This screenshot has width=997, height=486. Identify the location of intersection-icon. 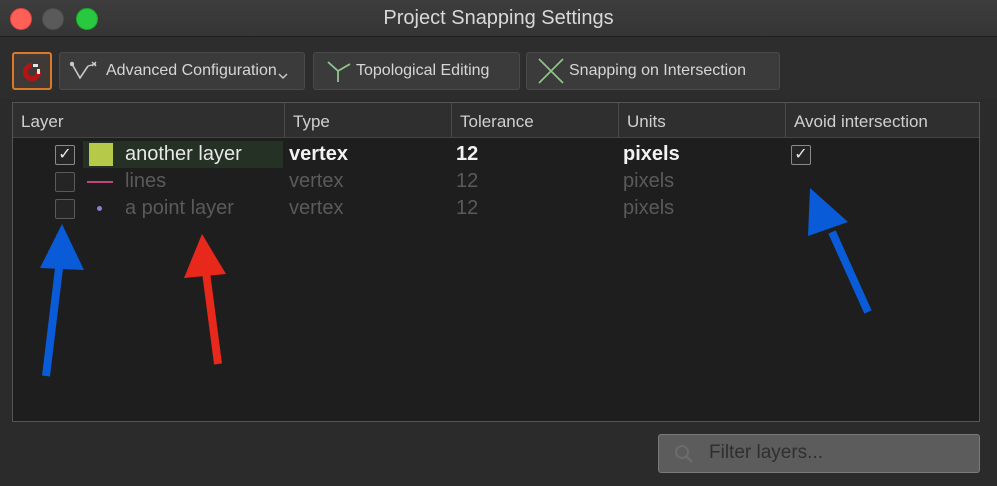
(551, 71).